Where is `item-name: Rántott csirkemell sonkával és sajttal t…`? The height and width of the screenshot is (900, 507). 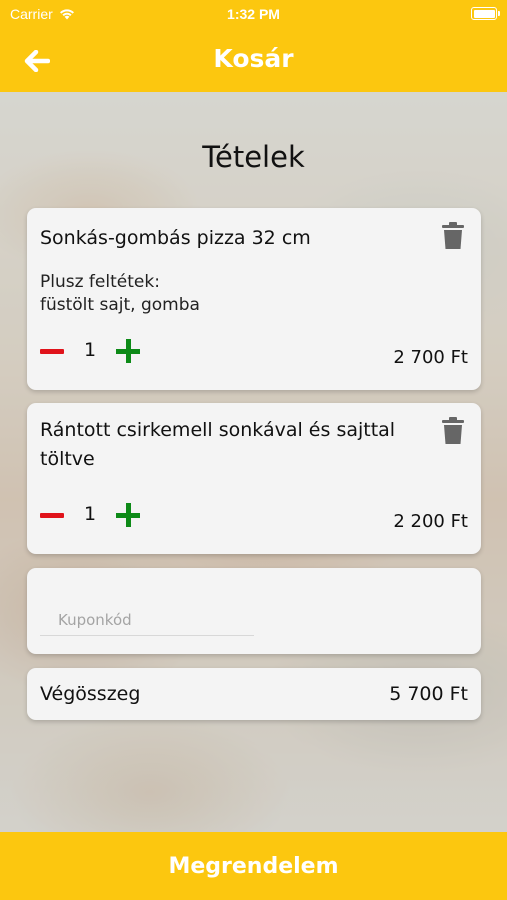
item-name: Rántott csirkemell sonkával és sajttal t… is located at coordinates (218, 444).